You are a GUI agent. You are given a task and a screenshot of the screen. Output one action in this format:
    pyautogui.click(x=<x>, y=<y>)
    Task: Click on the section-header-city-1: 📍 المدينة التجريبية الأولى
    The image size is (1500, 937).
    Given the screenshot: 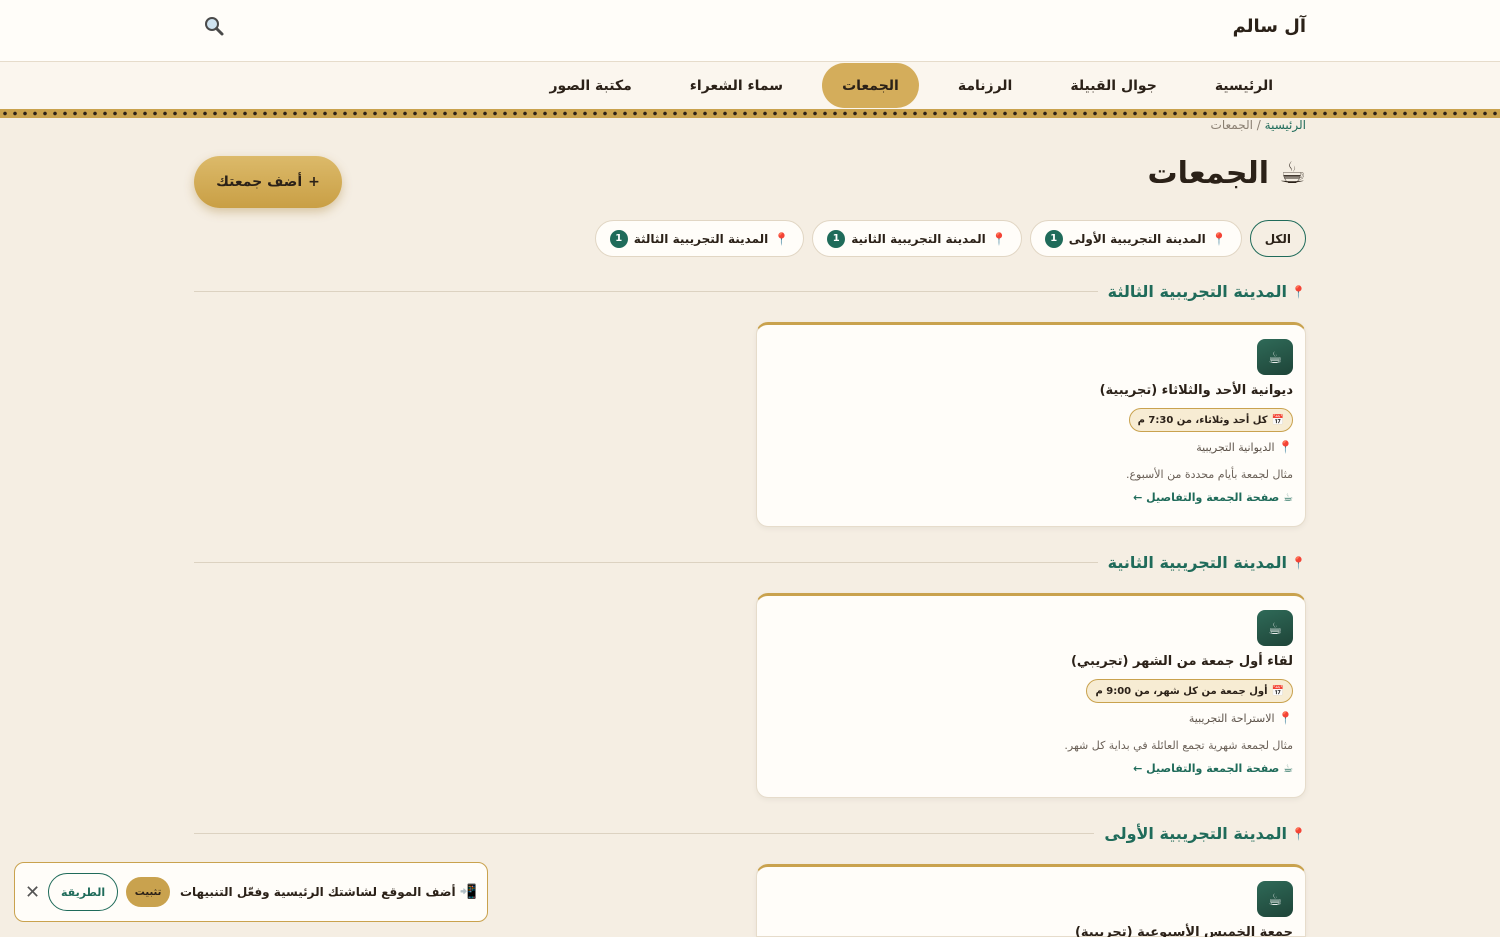 What is the action you would take?
    pyautogui.click(x=750, y=833)
    